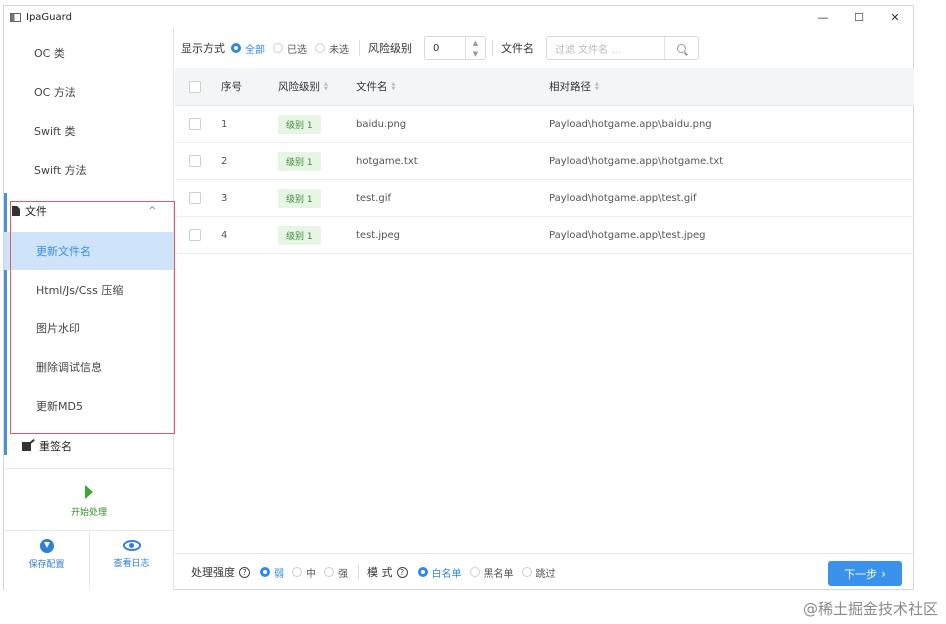  I want to click on sidebar-item-label: Html/Js/Css 压缩, so click(80, 290).